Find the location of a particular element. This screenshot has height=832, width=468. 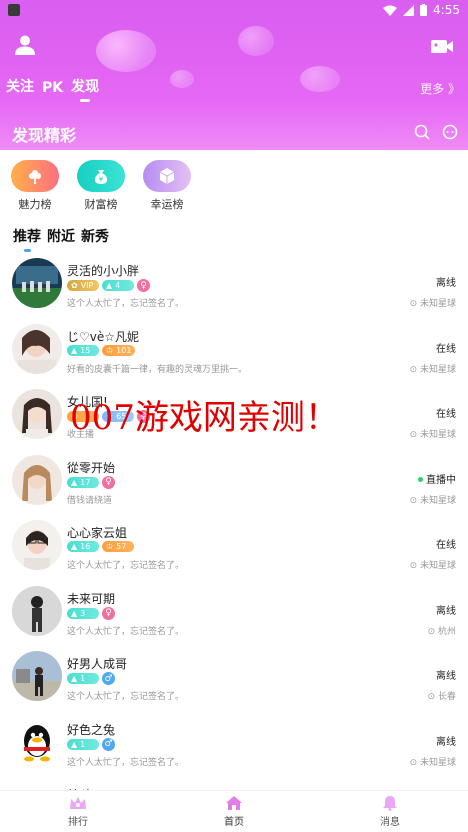

wealth-rank-button: ¥ 财富榜 is located at coordinates (101, 186).